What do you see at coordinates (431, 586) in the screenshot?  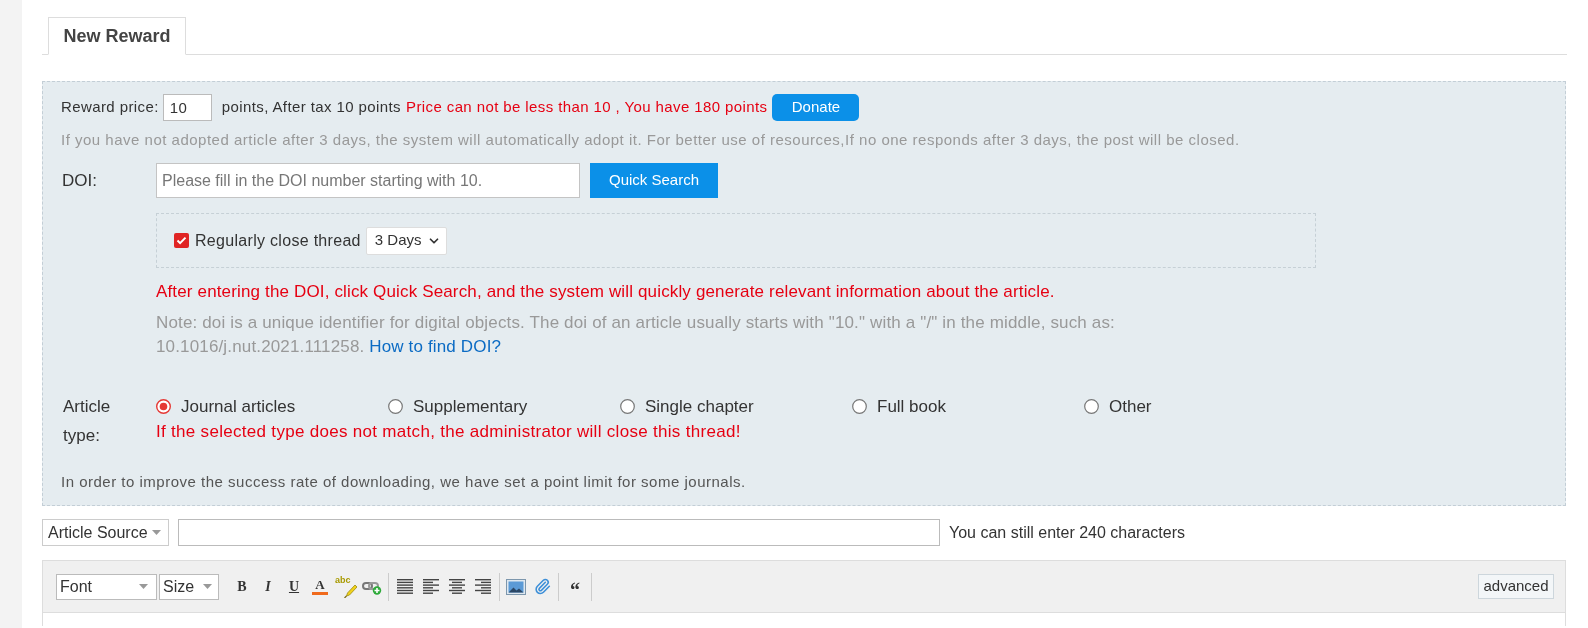 I see `align-left-icon` at bounding box center [431, 586].